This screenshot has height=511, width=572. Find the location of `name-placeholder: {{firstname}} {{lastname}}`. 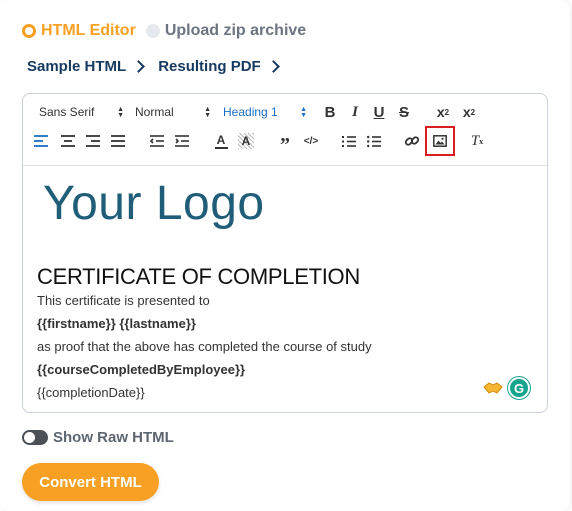

name-placeholder: {{firstname}} {{lastname}} is located at coordinates (116, 323).